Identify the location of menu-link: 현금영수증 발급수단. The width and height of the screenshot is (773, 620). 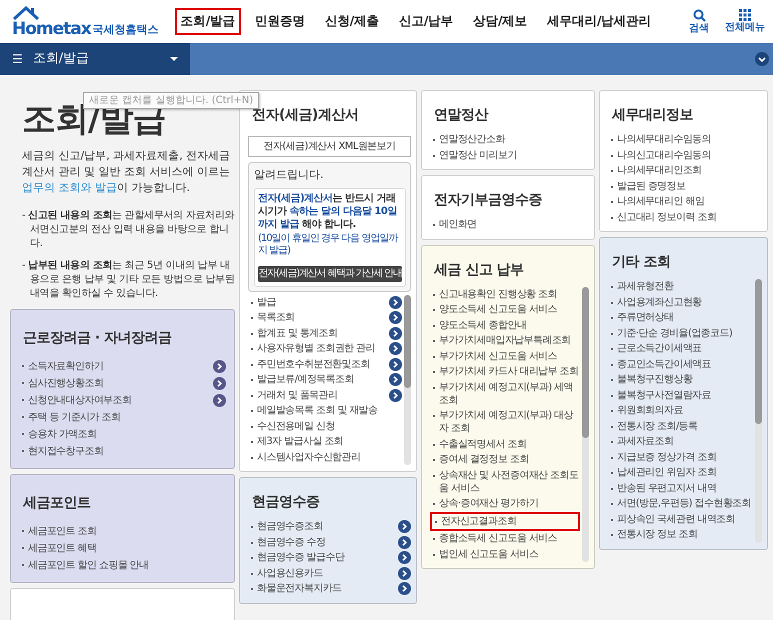
(322, 558).